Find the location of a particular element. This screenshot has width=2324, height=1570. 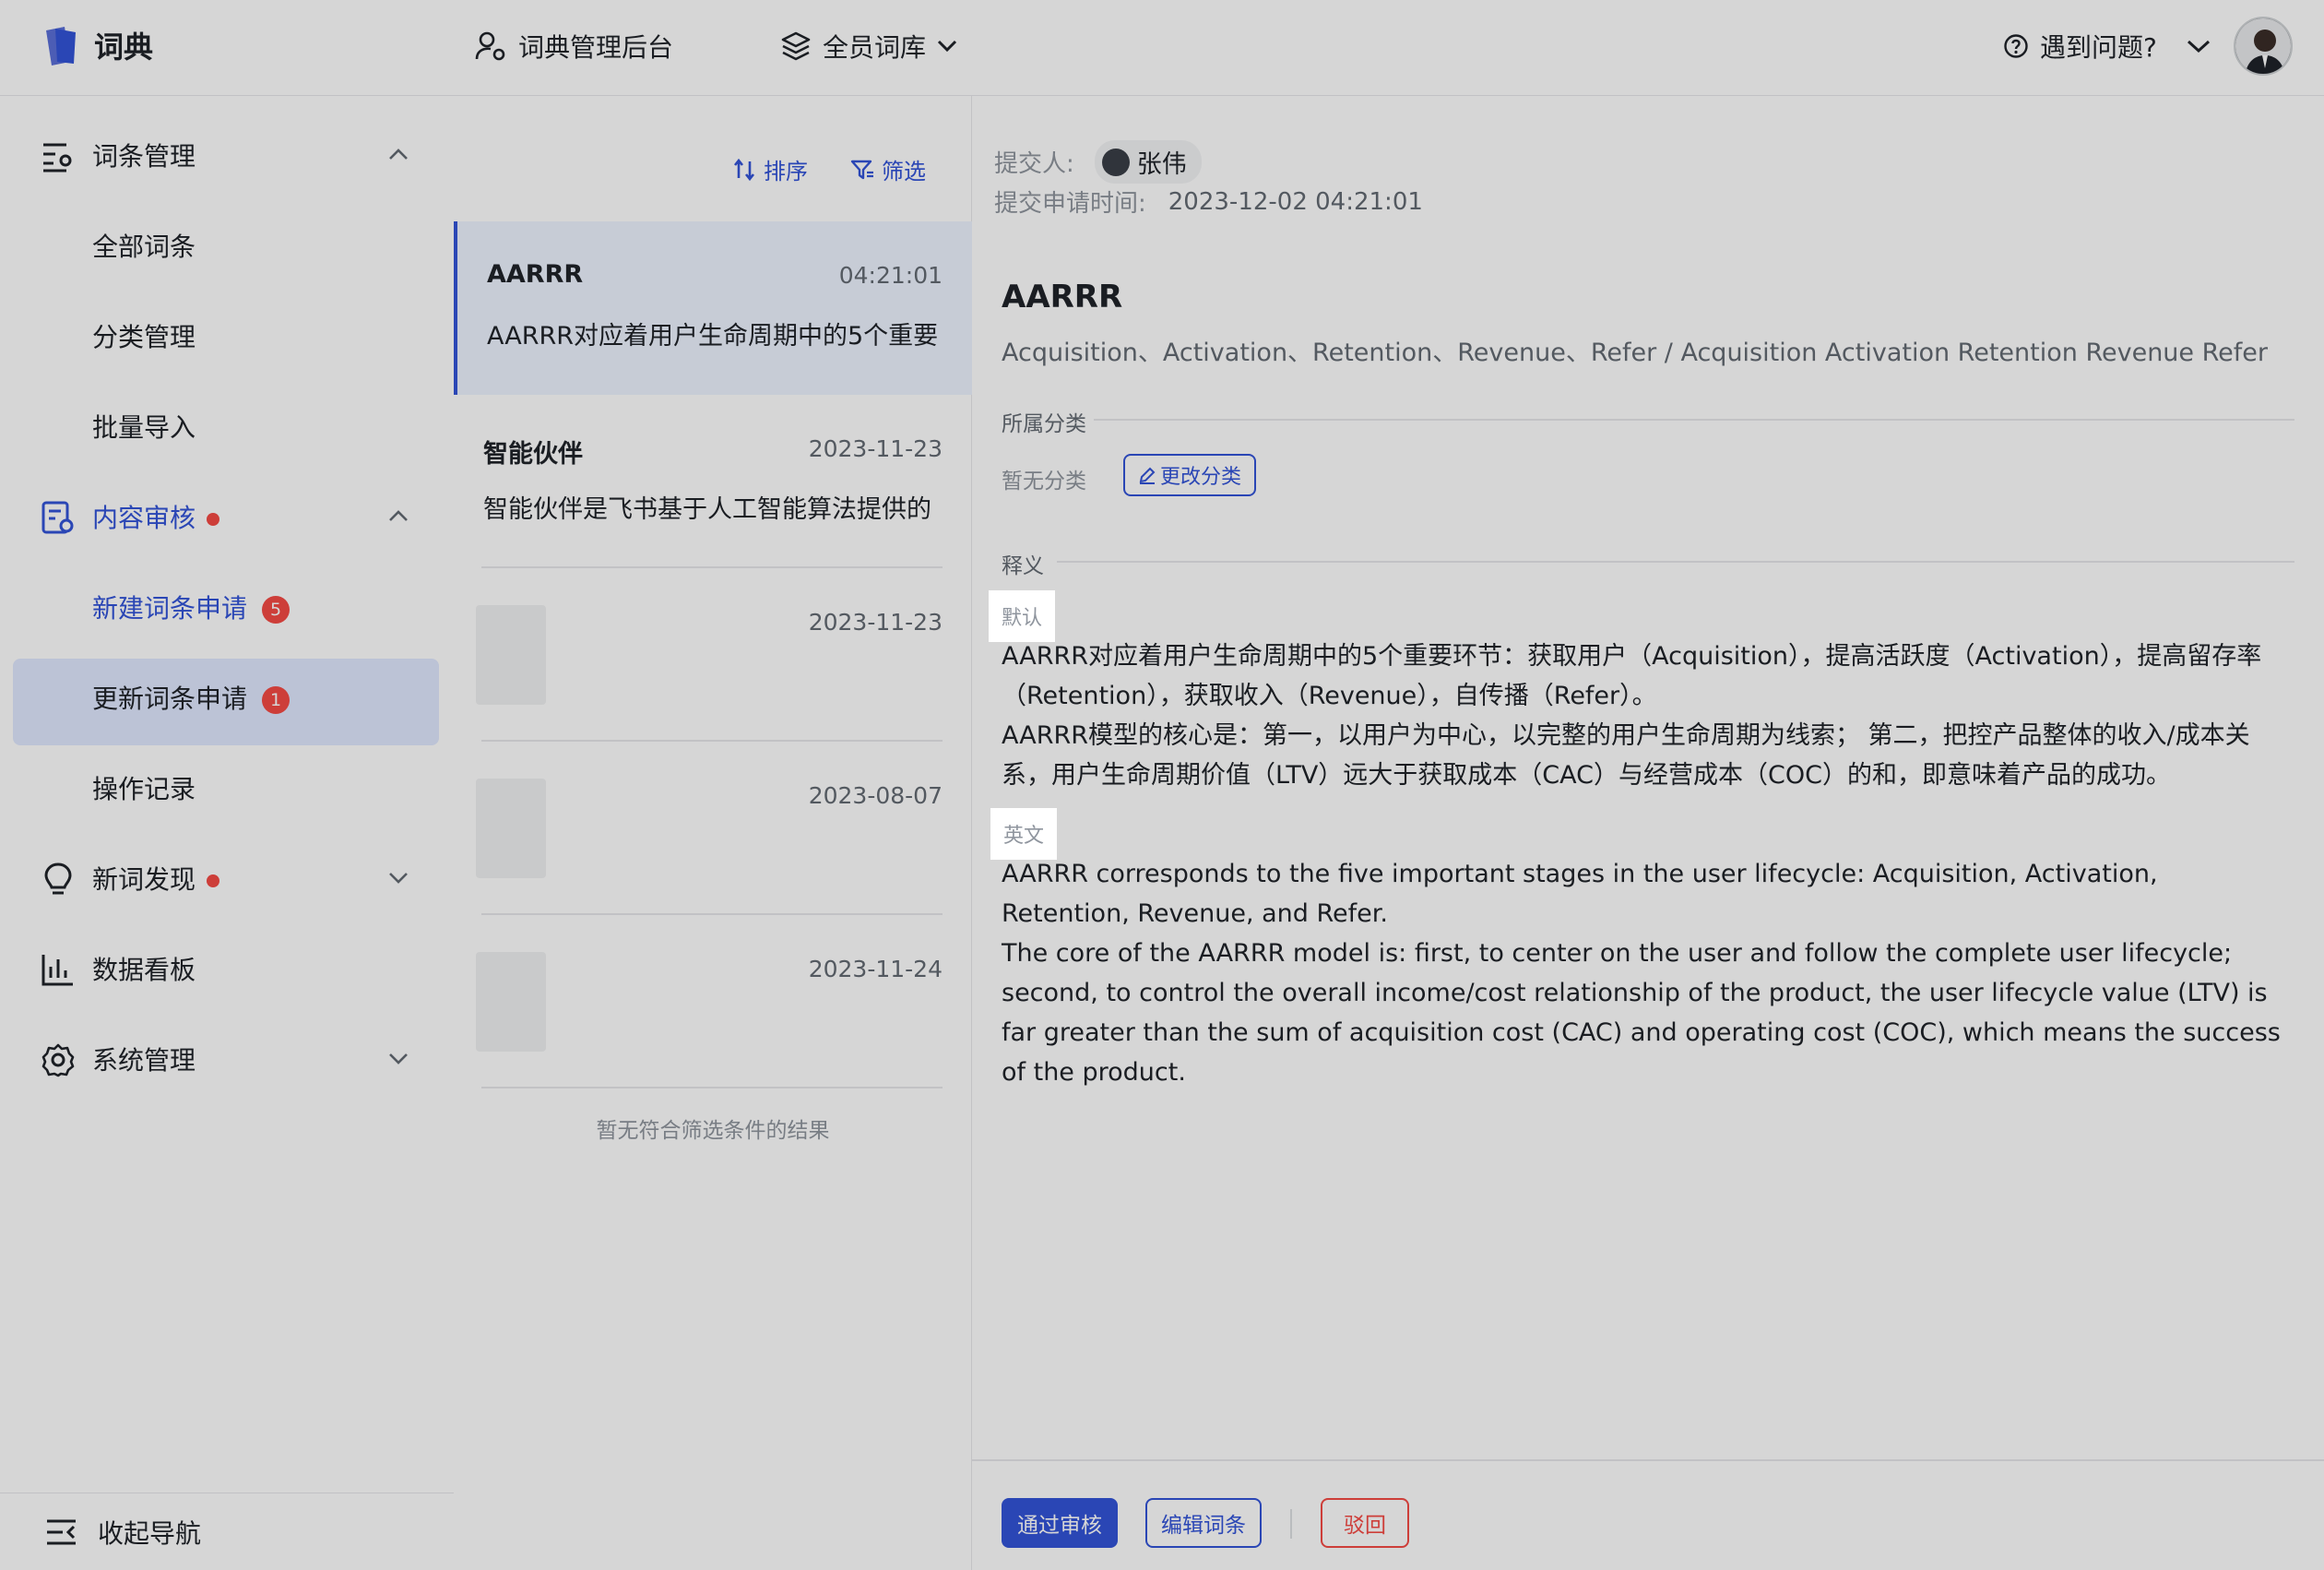

submit-time-value: 2023-12-02 04:21:01 is located at coordinates (1295, 201).